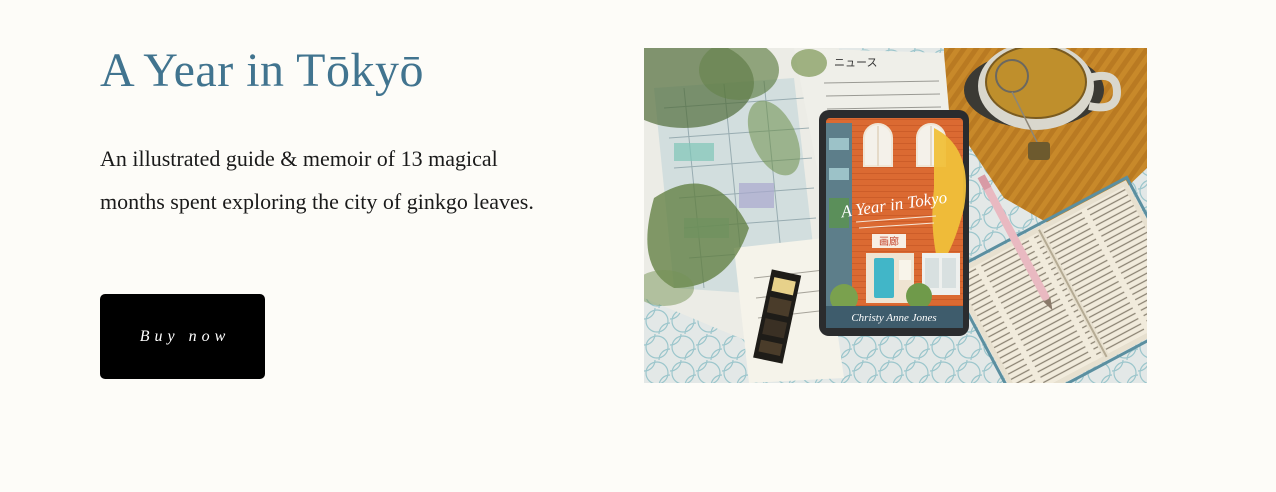 Image resolution: width=1276 pixels, height=492 pixels. Describe the element at coordinates (262, 70) in the screenshot. I see `page-title: A Year in Tōkyō` at that location.